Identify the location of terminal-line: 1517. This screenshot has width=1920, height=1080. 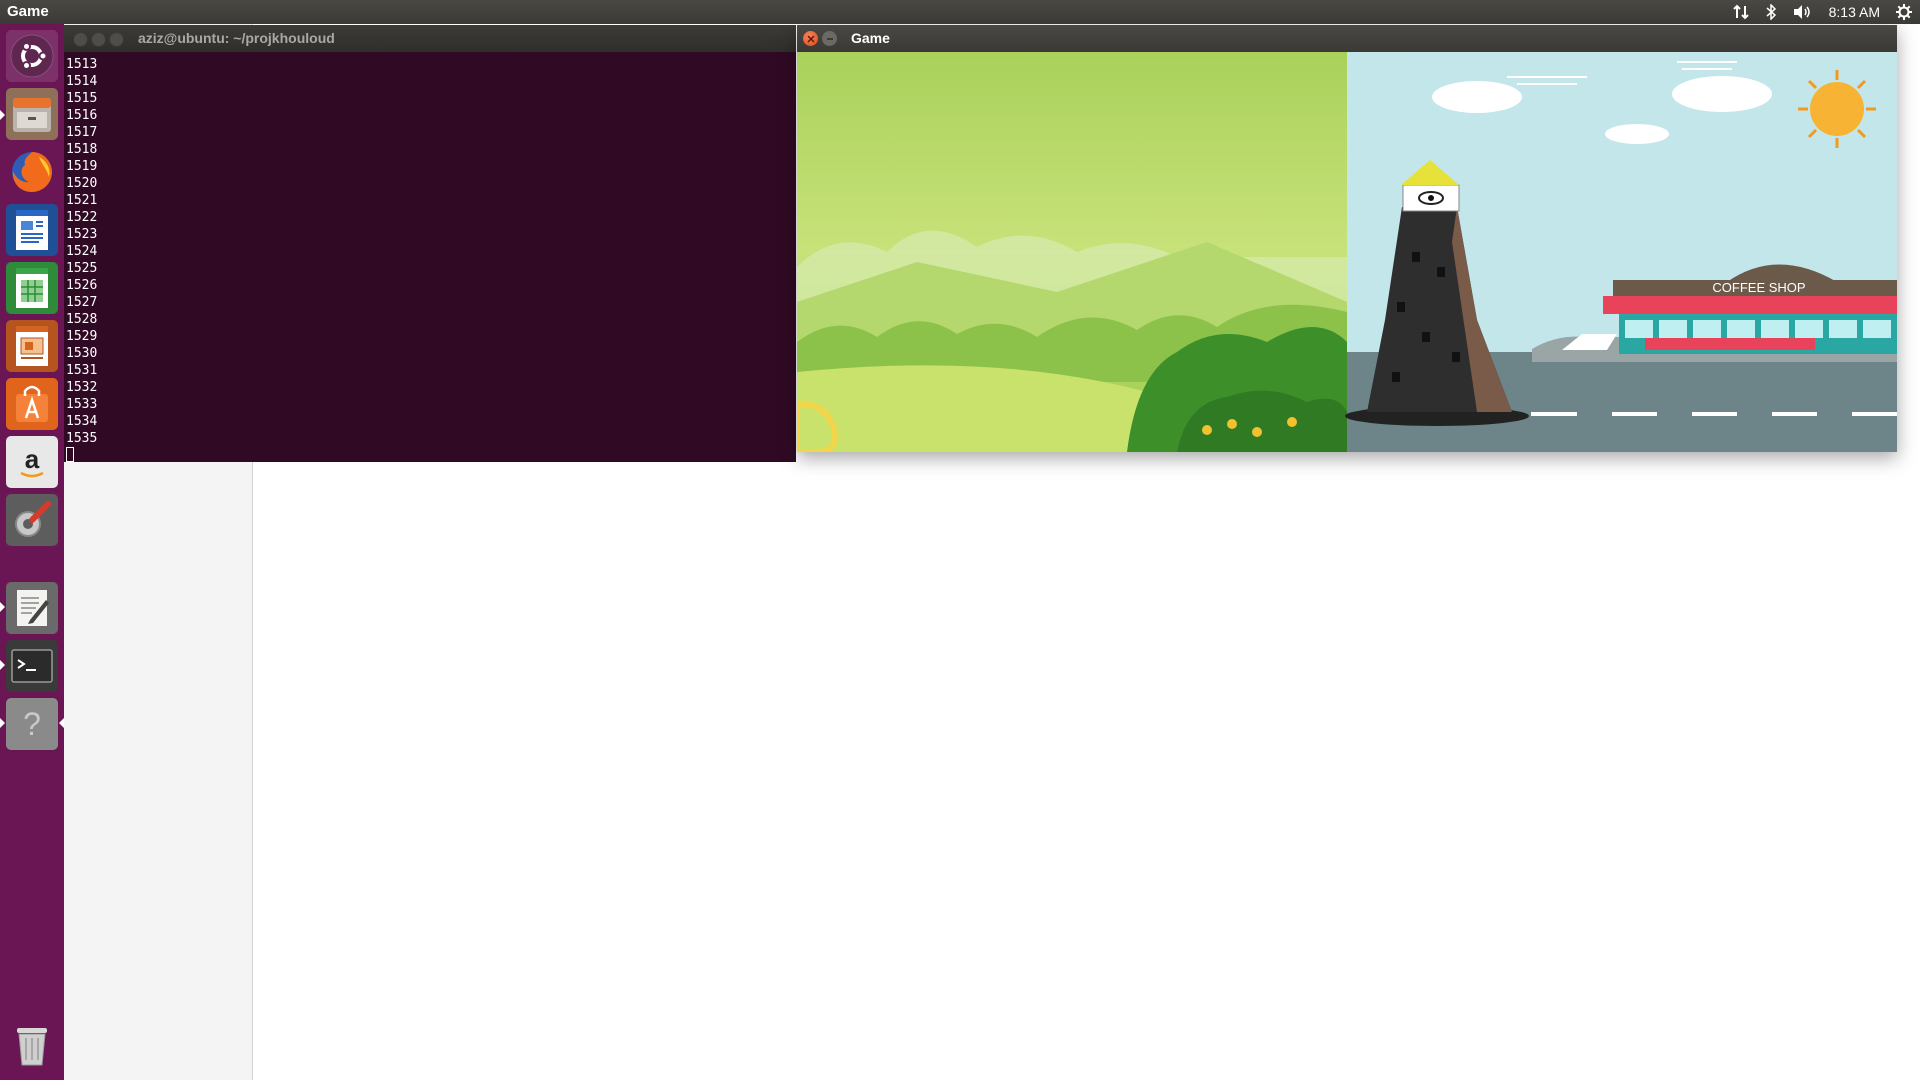
(82, 132).